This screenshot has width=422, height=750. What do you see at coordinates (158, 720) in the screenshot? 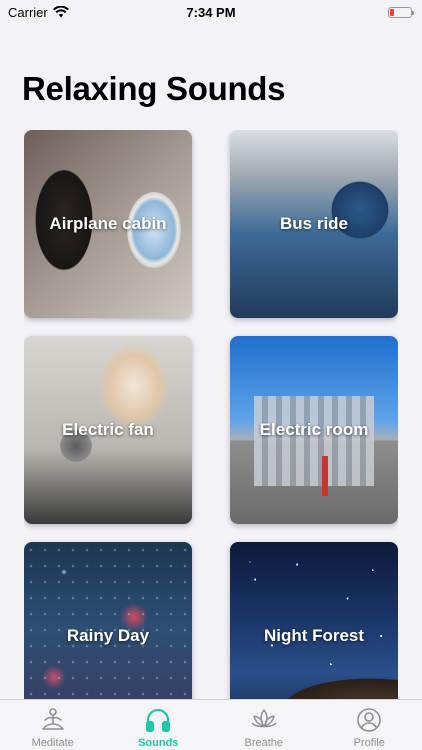
I see `headphones-icon` at bounding box center [158, 720].